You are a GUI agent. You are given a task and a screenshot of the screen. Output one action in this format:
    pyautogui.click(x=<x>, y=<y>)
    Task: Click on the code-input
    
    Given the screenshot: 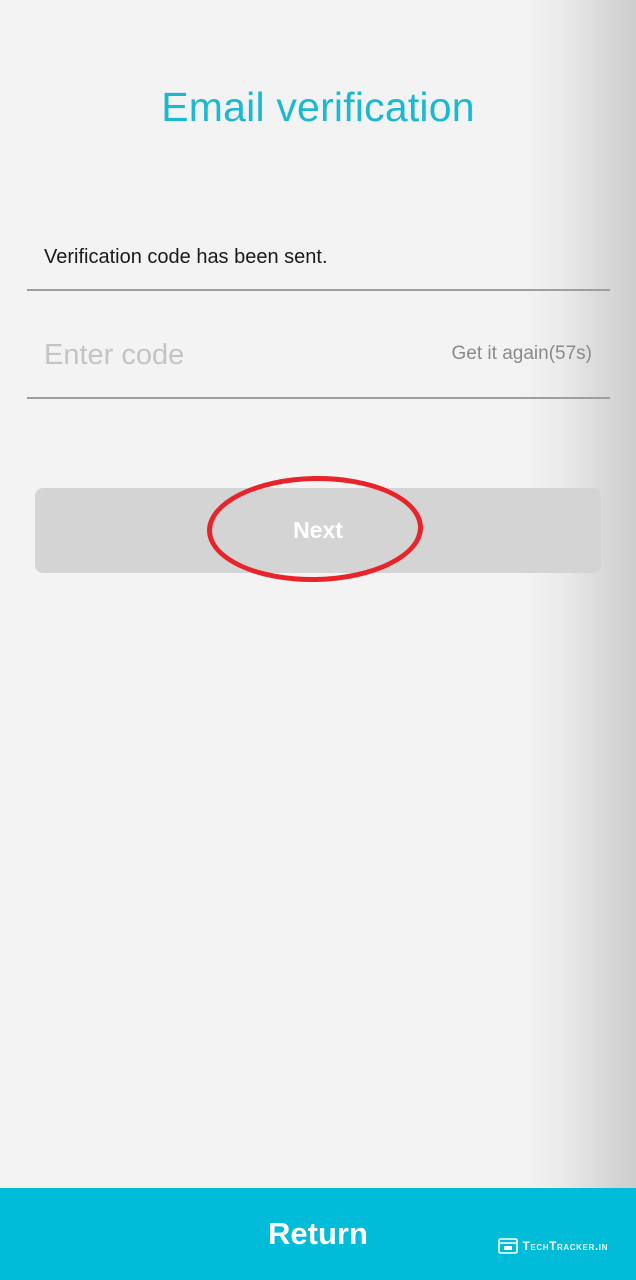 What is the action you would take?
    pyautogui.click(x=224, y=355)
    